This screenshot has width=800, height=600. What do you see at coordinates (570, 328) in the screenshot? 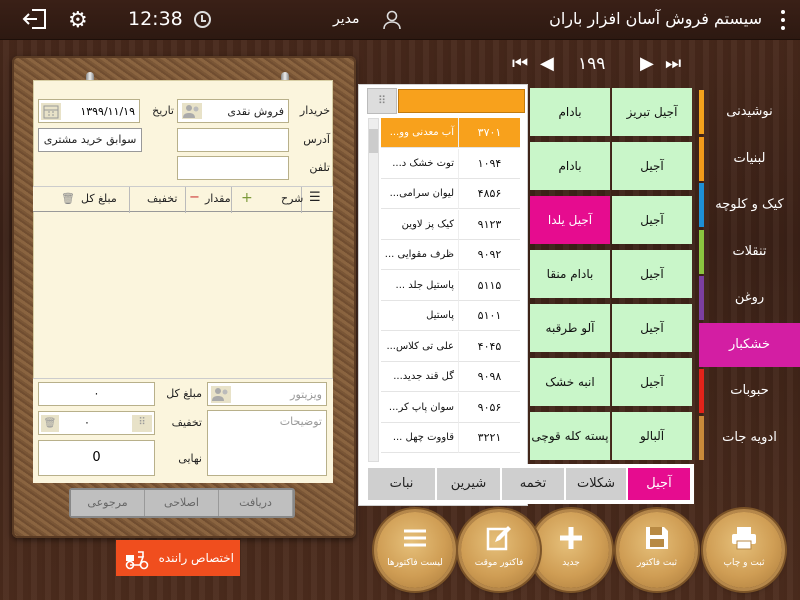
I see `product-tile: آلو طرقبه` at bounding box center [570, 328].